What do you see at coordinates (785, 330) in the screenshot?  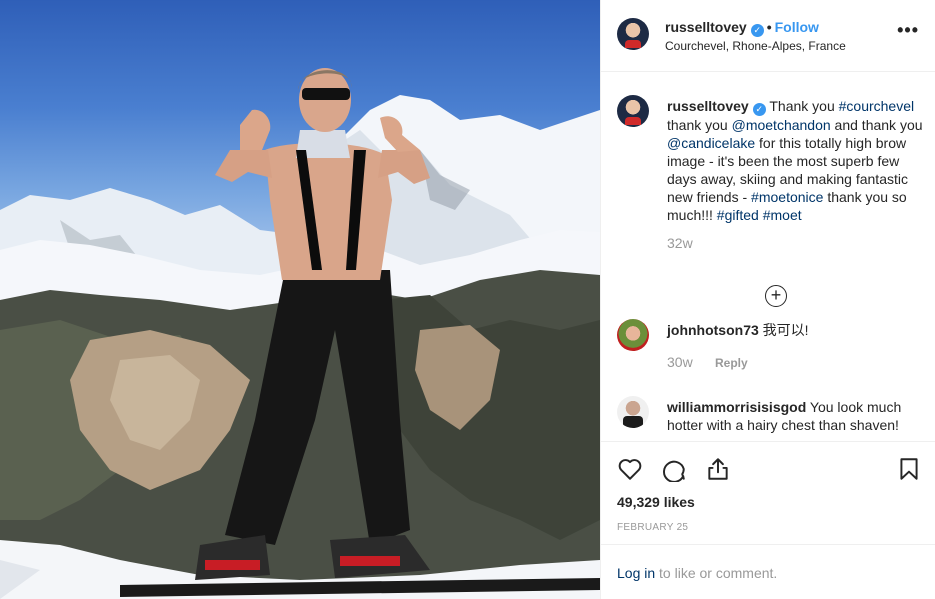 I see `comment-body: 我可以!` at bounding box center [785, 330].